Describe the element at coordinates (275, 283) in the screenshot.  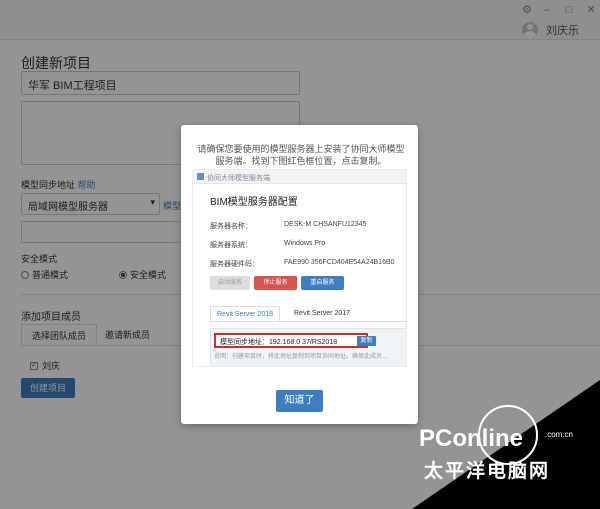
I see `stop-service-button: 停止服务` at that location.